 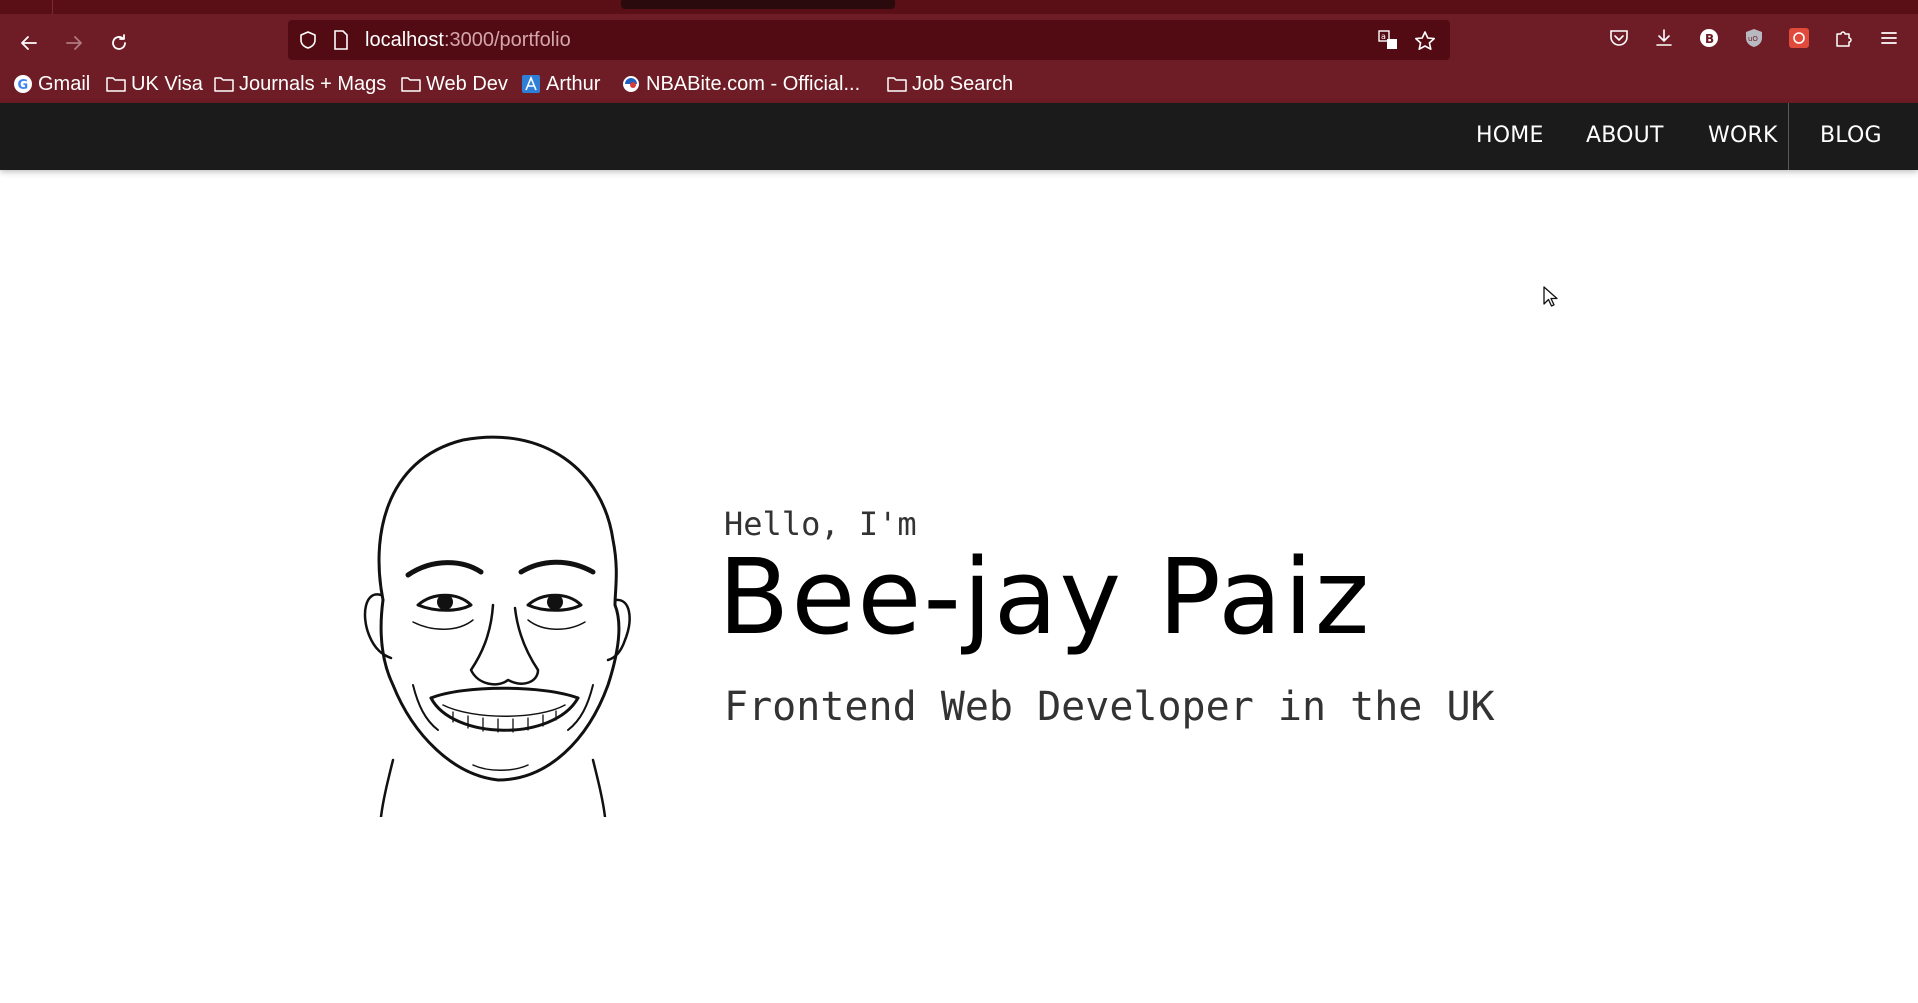 I want to click on tab-separator, so click(x=52, y=7).